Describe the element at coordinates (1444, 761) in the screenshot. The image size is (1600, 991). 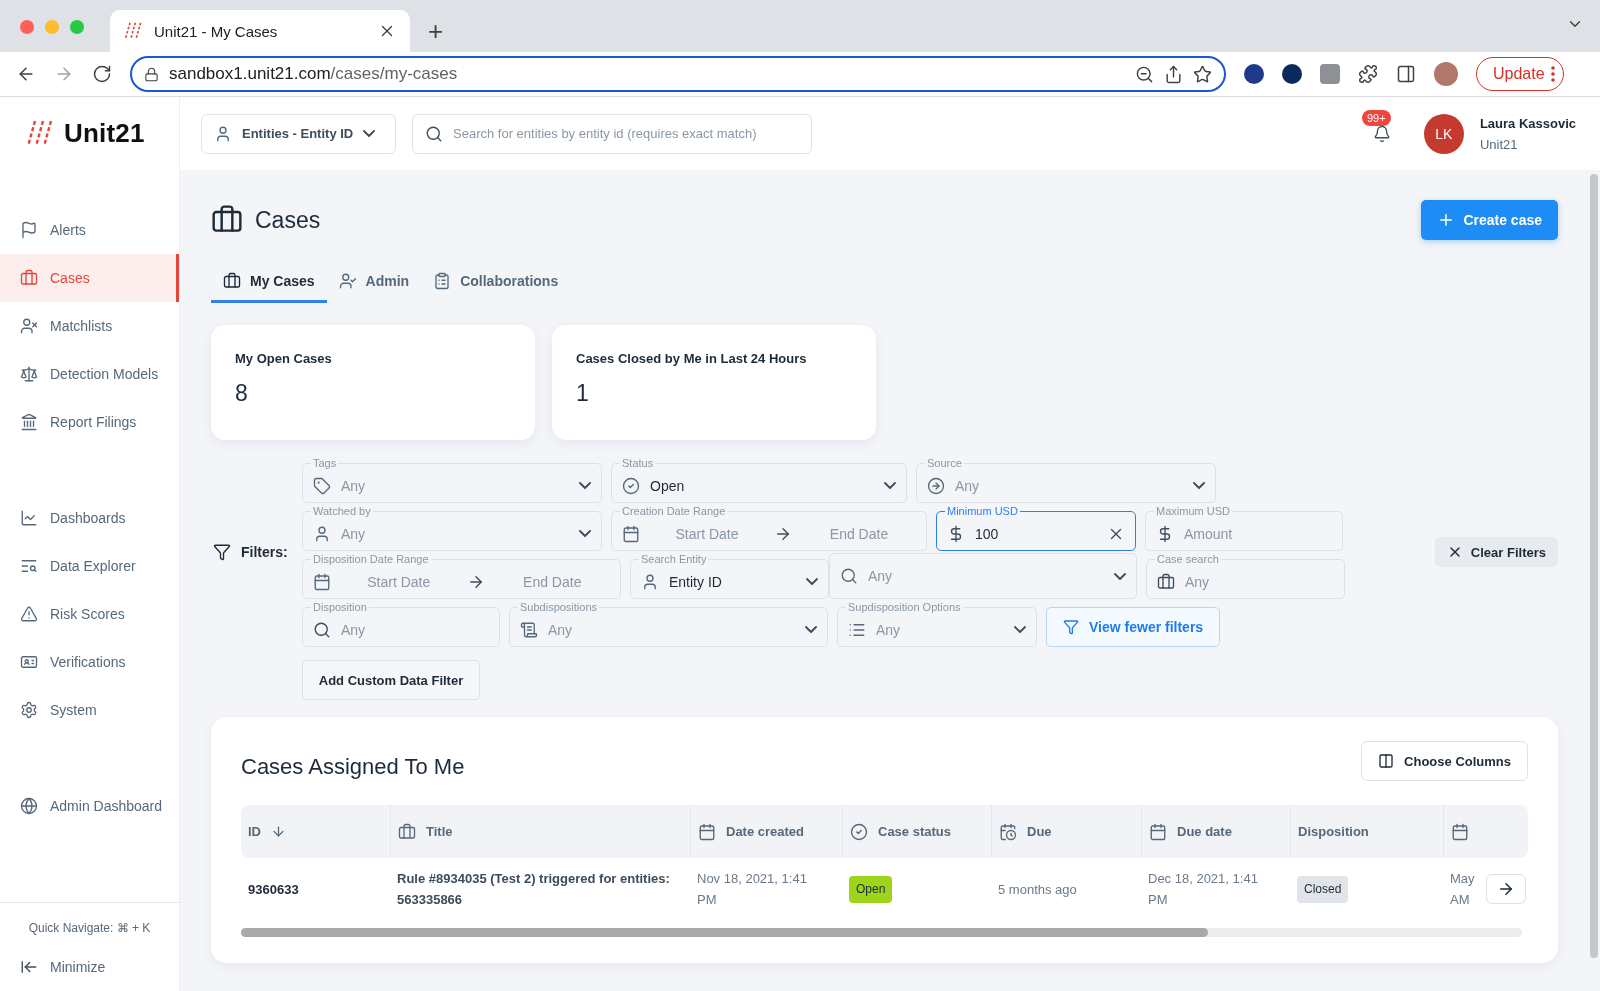
I see `choose-columns-button: Choose Columns` at that location.